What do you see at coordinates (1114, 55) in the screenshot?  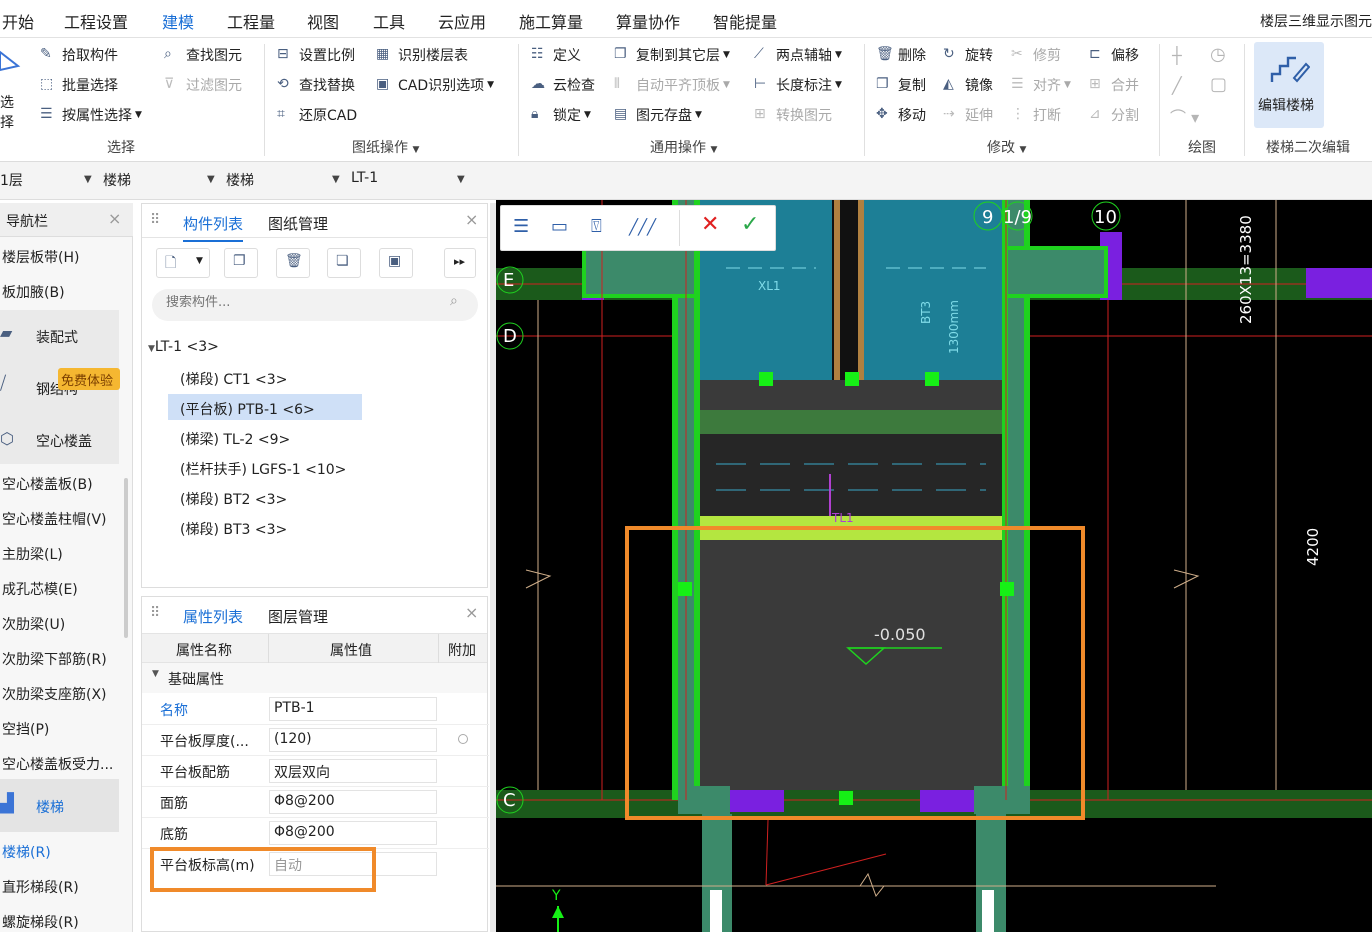 I see `offset-button: ⊏ 偏移` at bounding box center [1114, 55].